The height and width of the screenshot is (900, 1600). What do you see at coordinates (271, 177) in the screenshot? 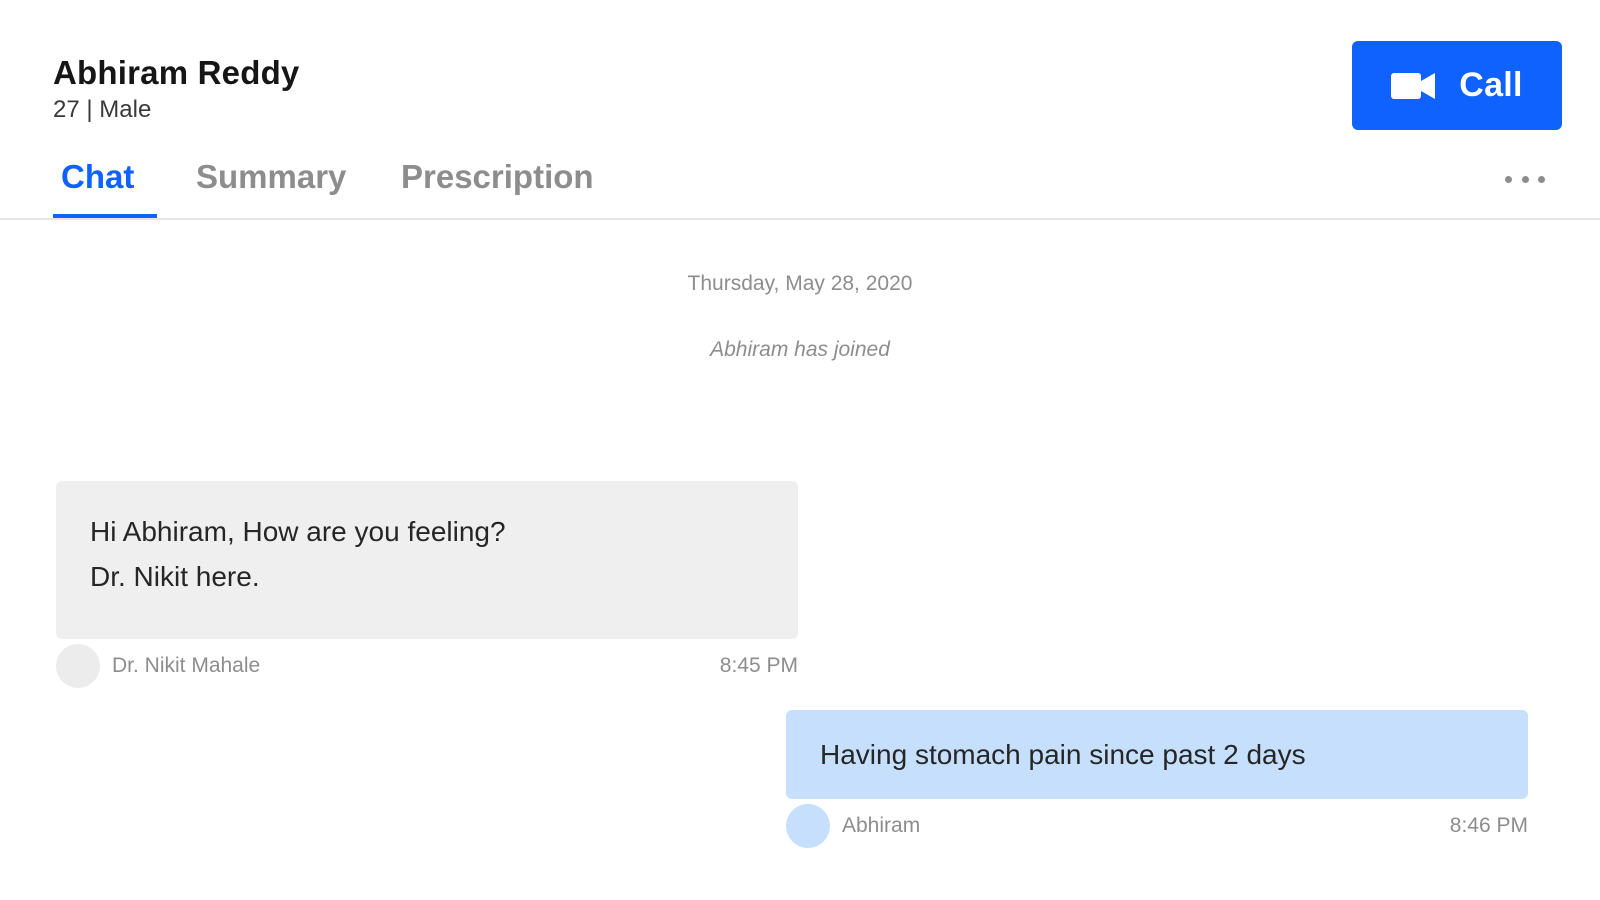
I see `tab-summary: Summary` at bounding box center [271, 177].